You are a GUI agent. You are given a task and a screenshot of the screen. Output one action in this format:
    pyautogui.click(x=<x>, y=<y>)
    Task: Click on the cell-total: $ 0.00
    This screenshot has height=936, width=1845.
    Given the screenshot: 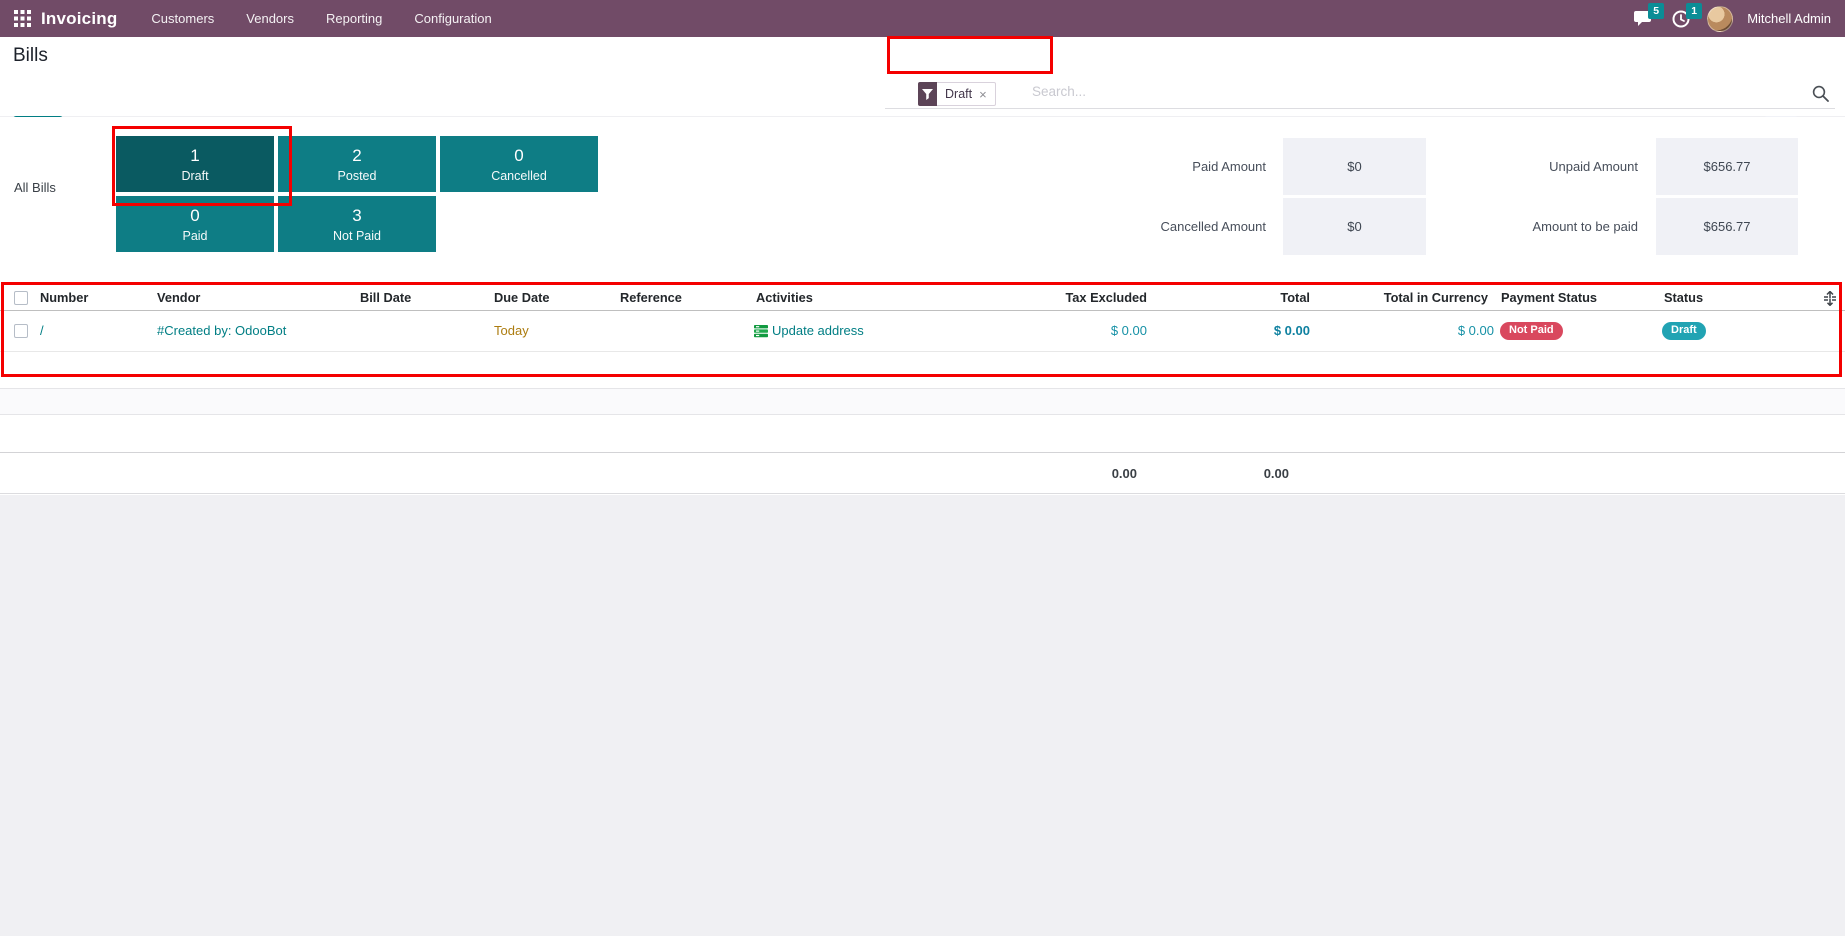 What is the action you would take?
    pyautogui.click(x=1291, y=330)
    